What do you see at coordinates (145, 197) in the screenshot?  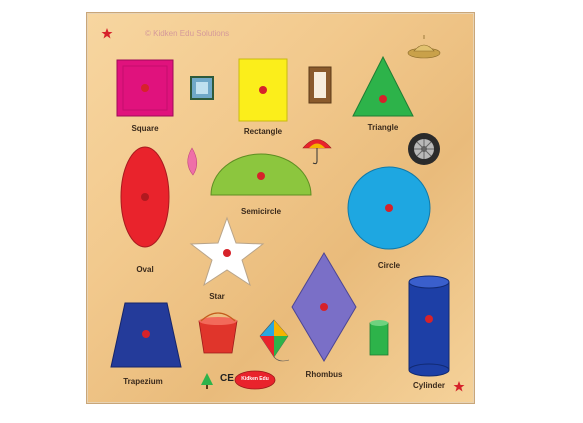 I see `oval-piece` at bounding box center [145, 197].